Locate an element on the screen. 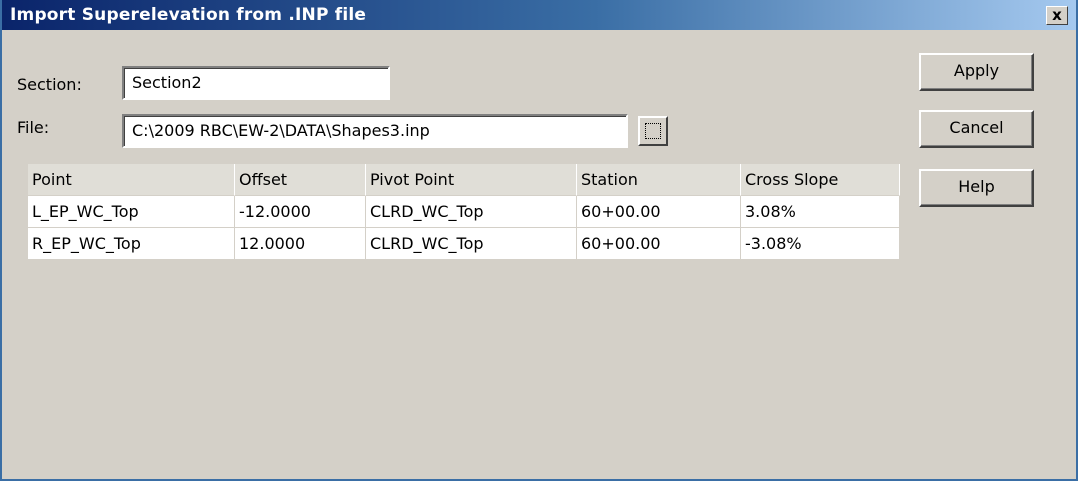 The width and height of the screenshot is (1078, 481). close-icon: x is located at coordinates (1057, 15).